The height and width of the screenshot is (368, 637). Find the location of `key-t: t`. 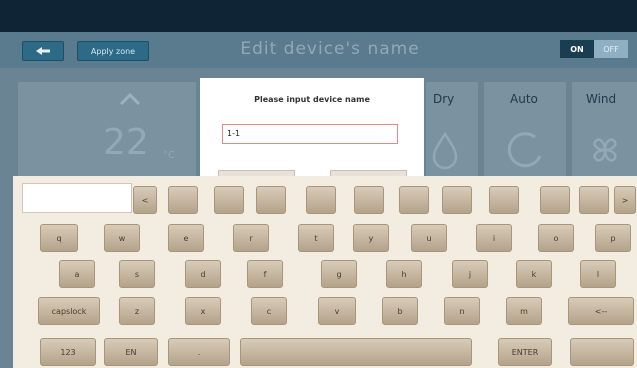

key-t: t is located at coordinates (316, 238).